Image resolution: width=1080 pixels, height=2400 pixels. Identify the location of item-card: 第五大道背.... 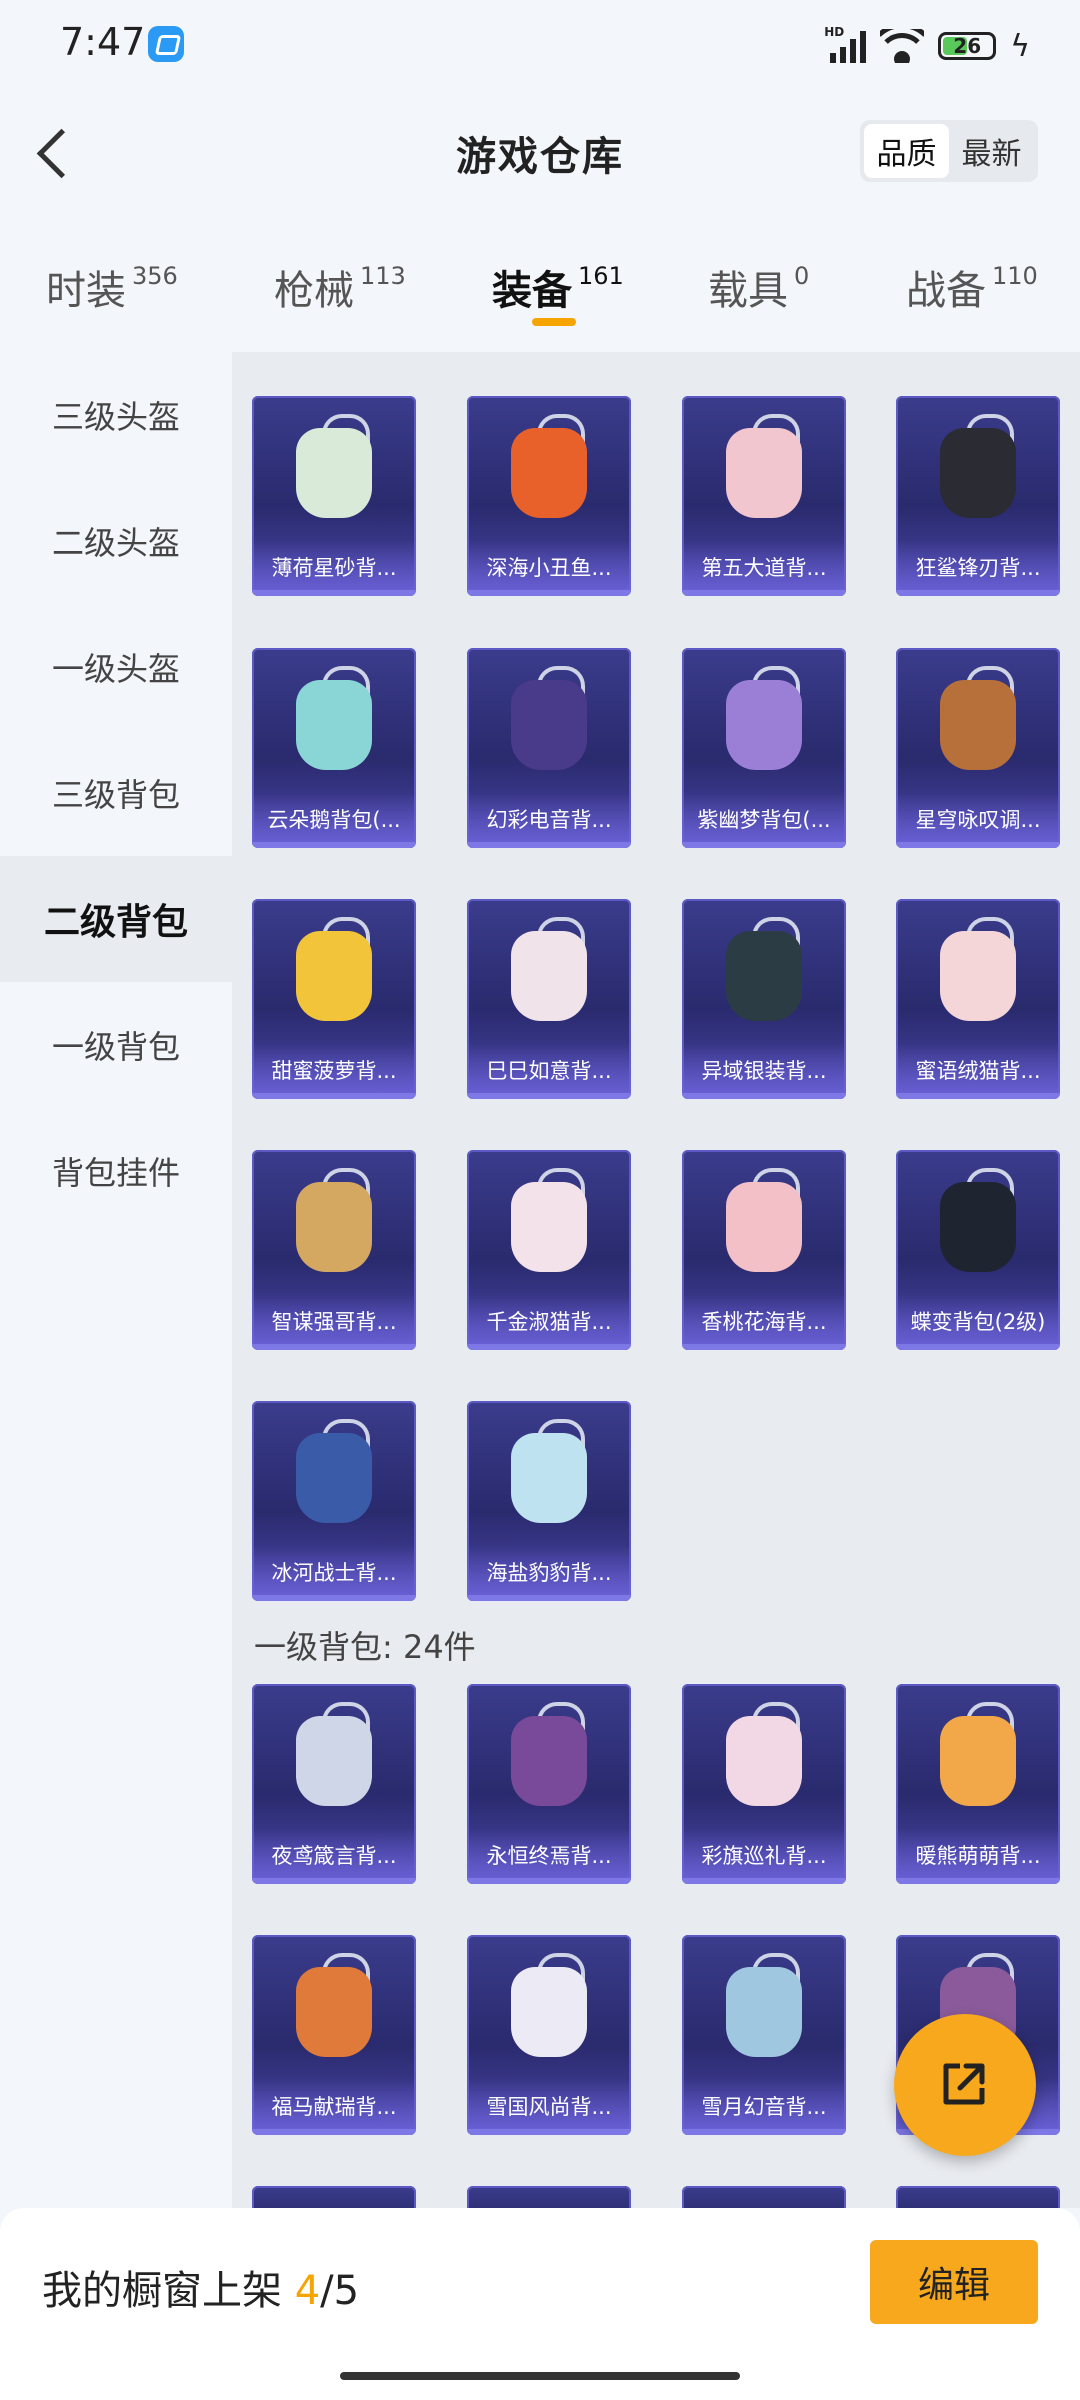
(764, 496).